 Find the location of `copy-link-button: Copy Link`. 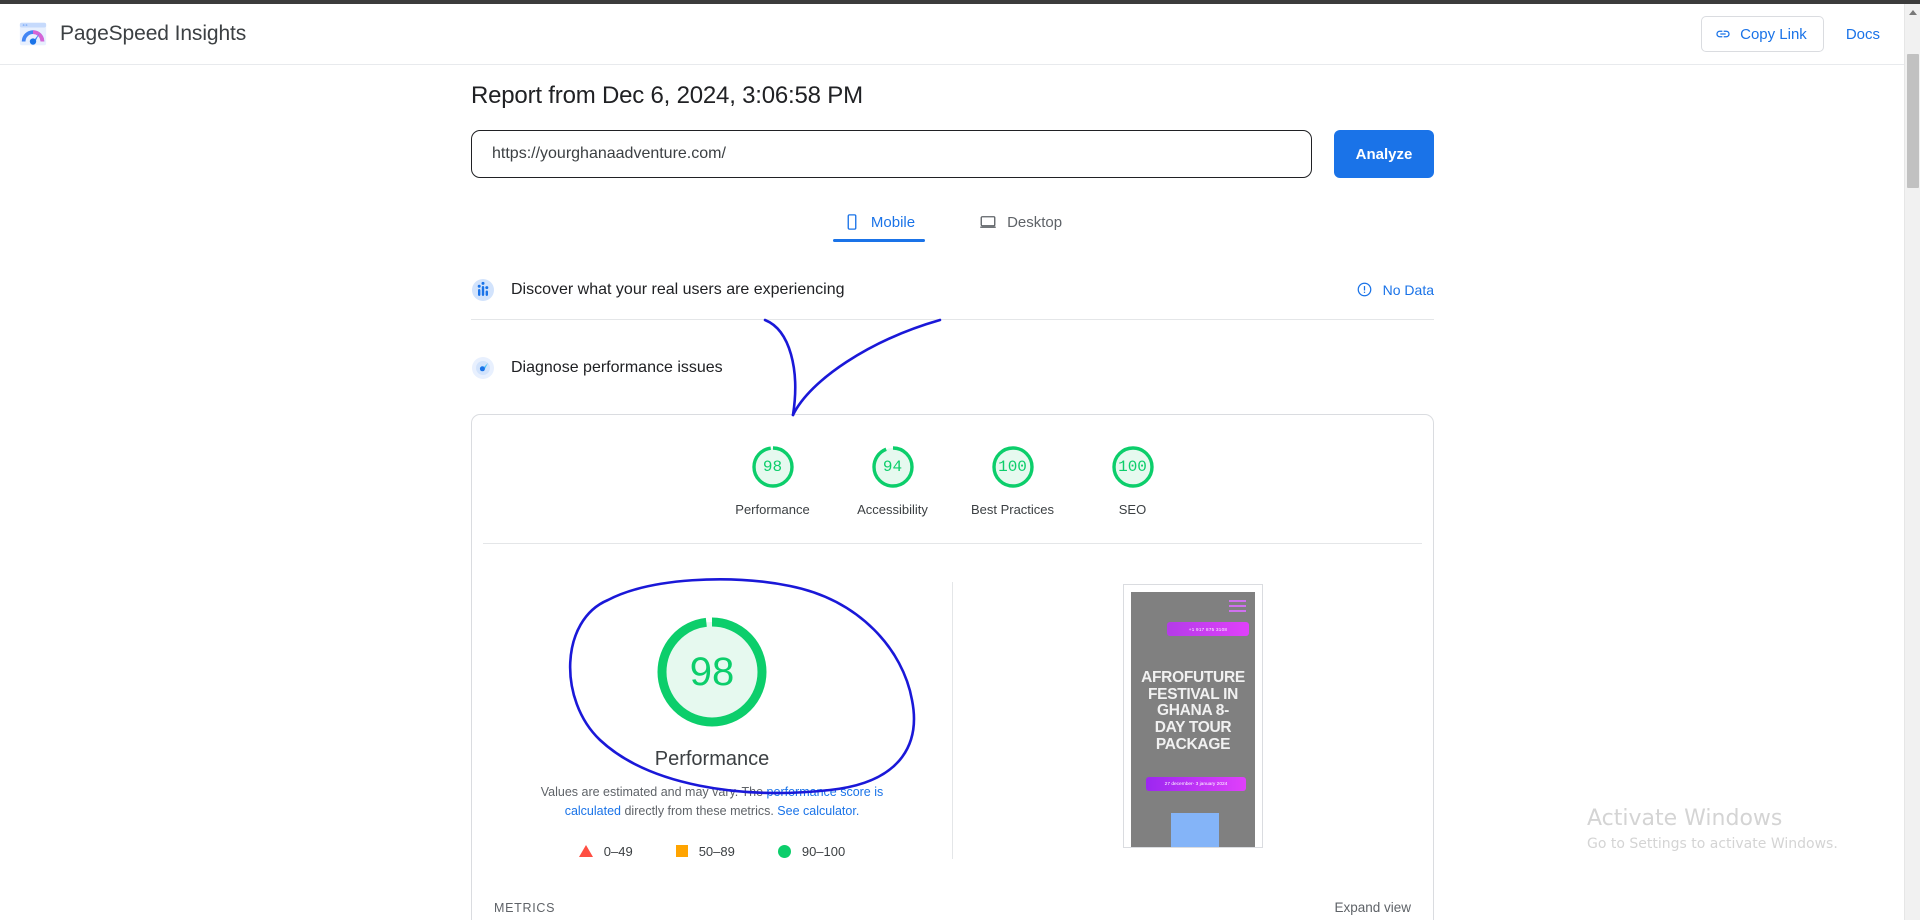

copy-link-button: Copy Link is located at coordinates (1762, 34).